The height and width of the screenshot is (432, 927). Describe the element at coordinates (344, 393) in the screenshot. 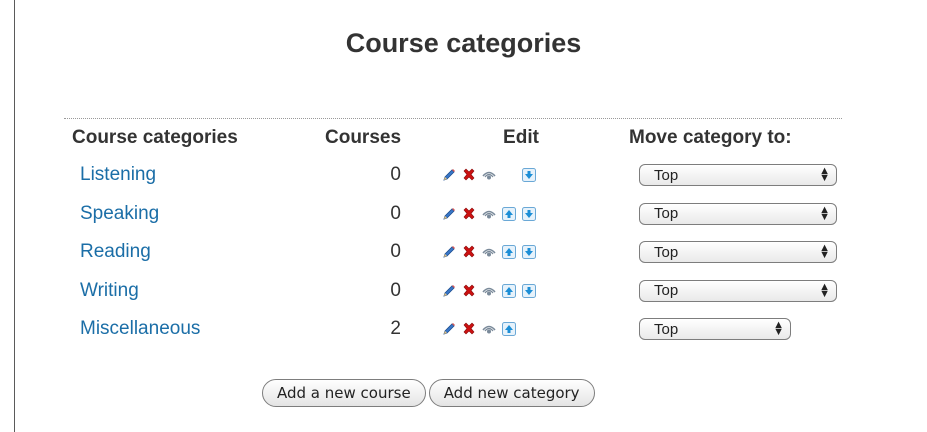

I see `add-course-button: Add a new course` at that location.